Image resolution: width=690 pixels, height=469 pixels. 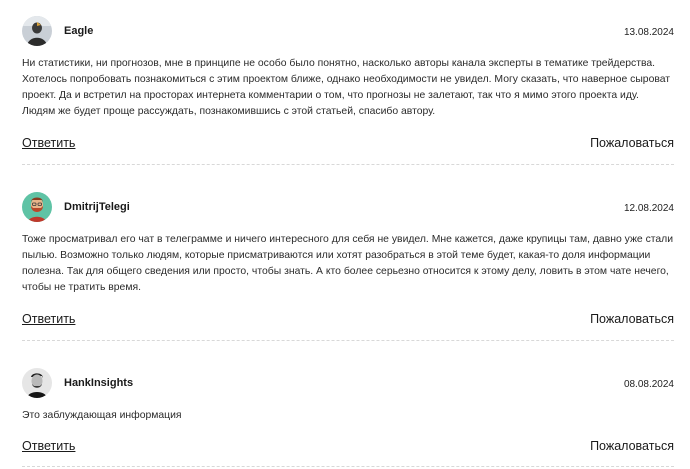 What do you see at coordinates (348, 209) in the screenshot?
I see `comment-header: DmitrijTelegi 12.08.2024` at bounding box center [348, 209].